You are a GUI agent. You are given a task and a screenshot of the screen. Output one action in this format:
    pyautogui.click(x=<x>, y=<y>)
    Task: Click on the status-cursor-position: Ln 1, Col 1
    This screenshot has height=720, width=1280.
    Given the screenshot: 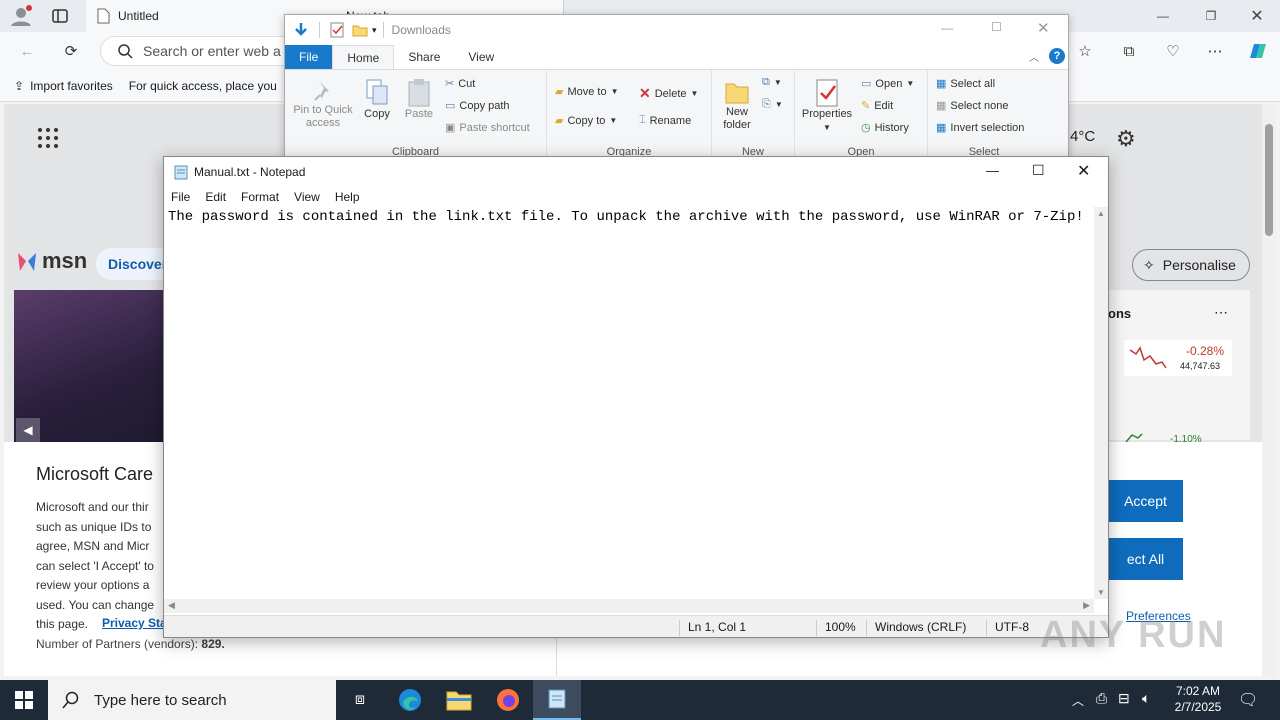 What is the action you would take?
    pyautogui.click(x=712, y=628)
    